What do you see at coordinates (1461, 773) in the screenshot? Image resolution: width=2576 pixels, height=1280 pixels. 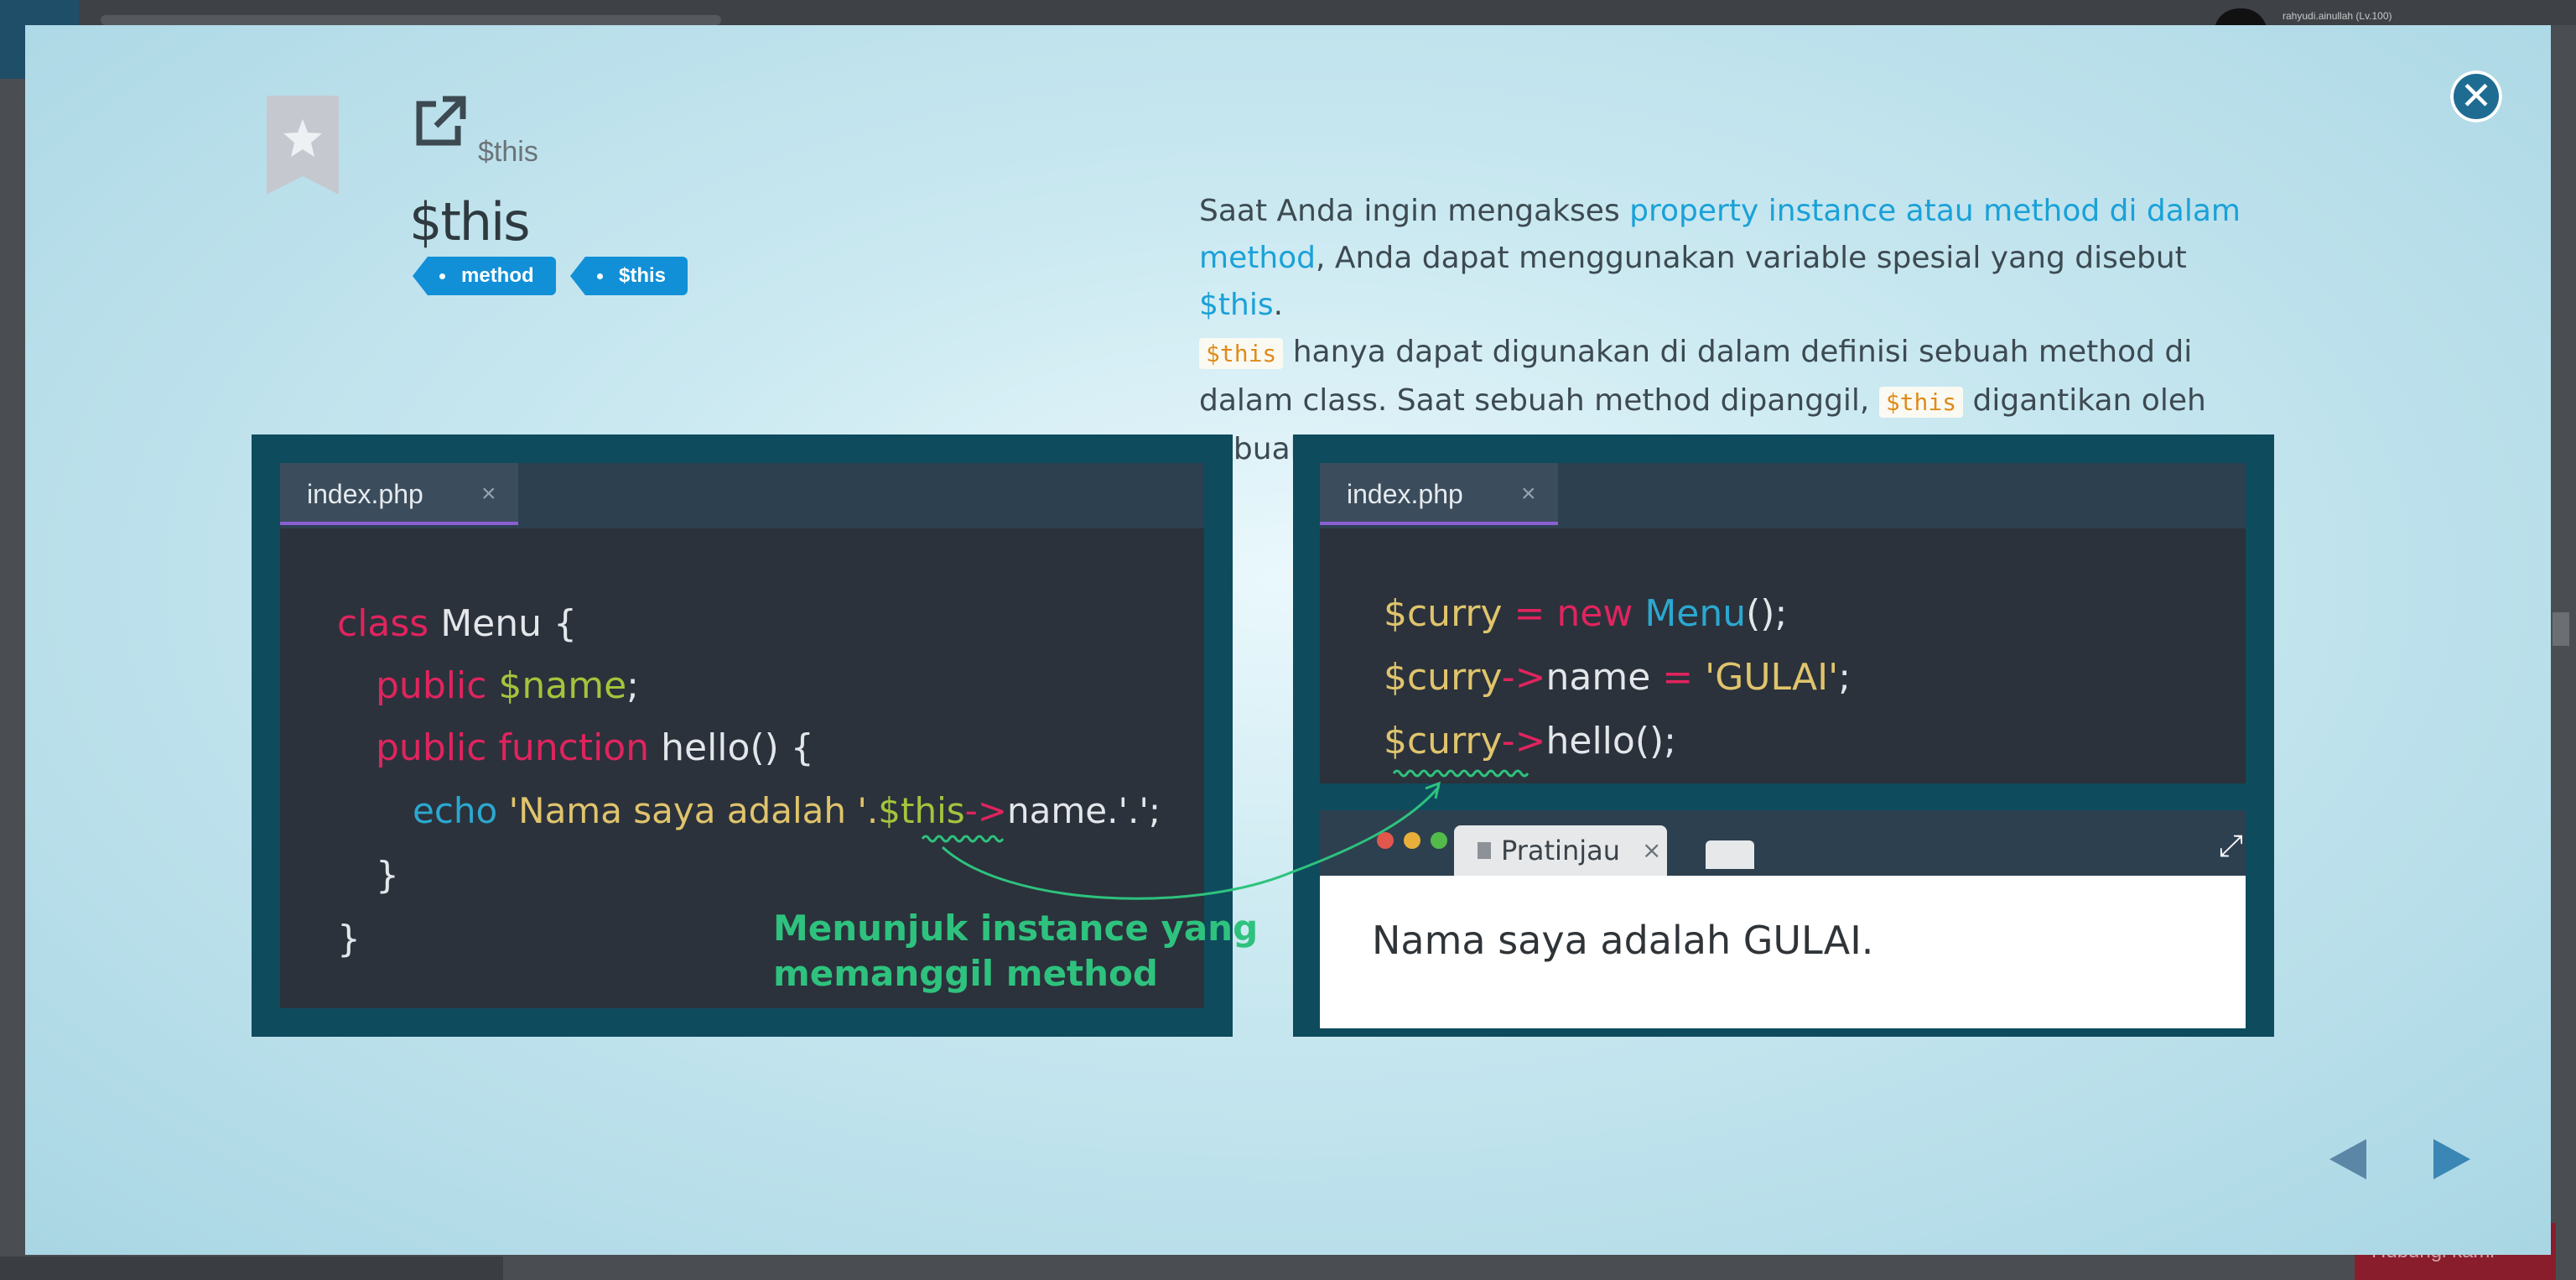 I see `squiggle-curry` at bounding box center [1461, 773].